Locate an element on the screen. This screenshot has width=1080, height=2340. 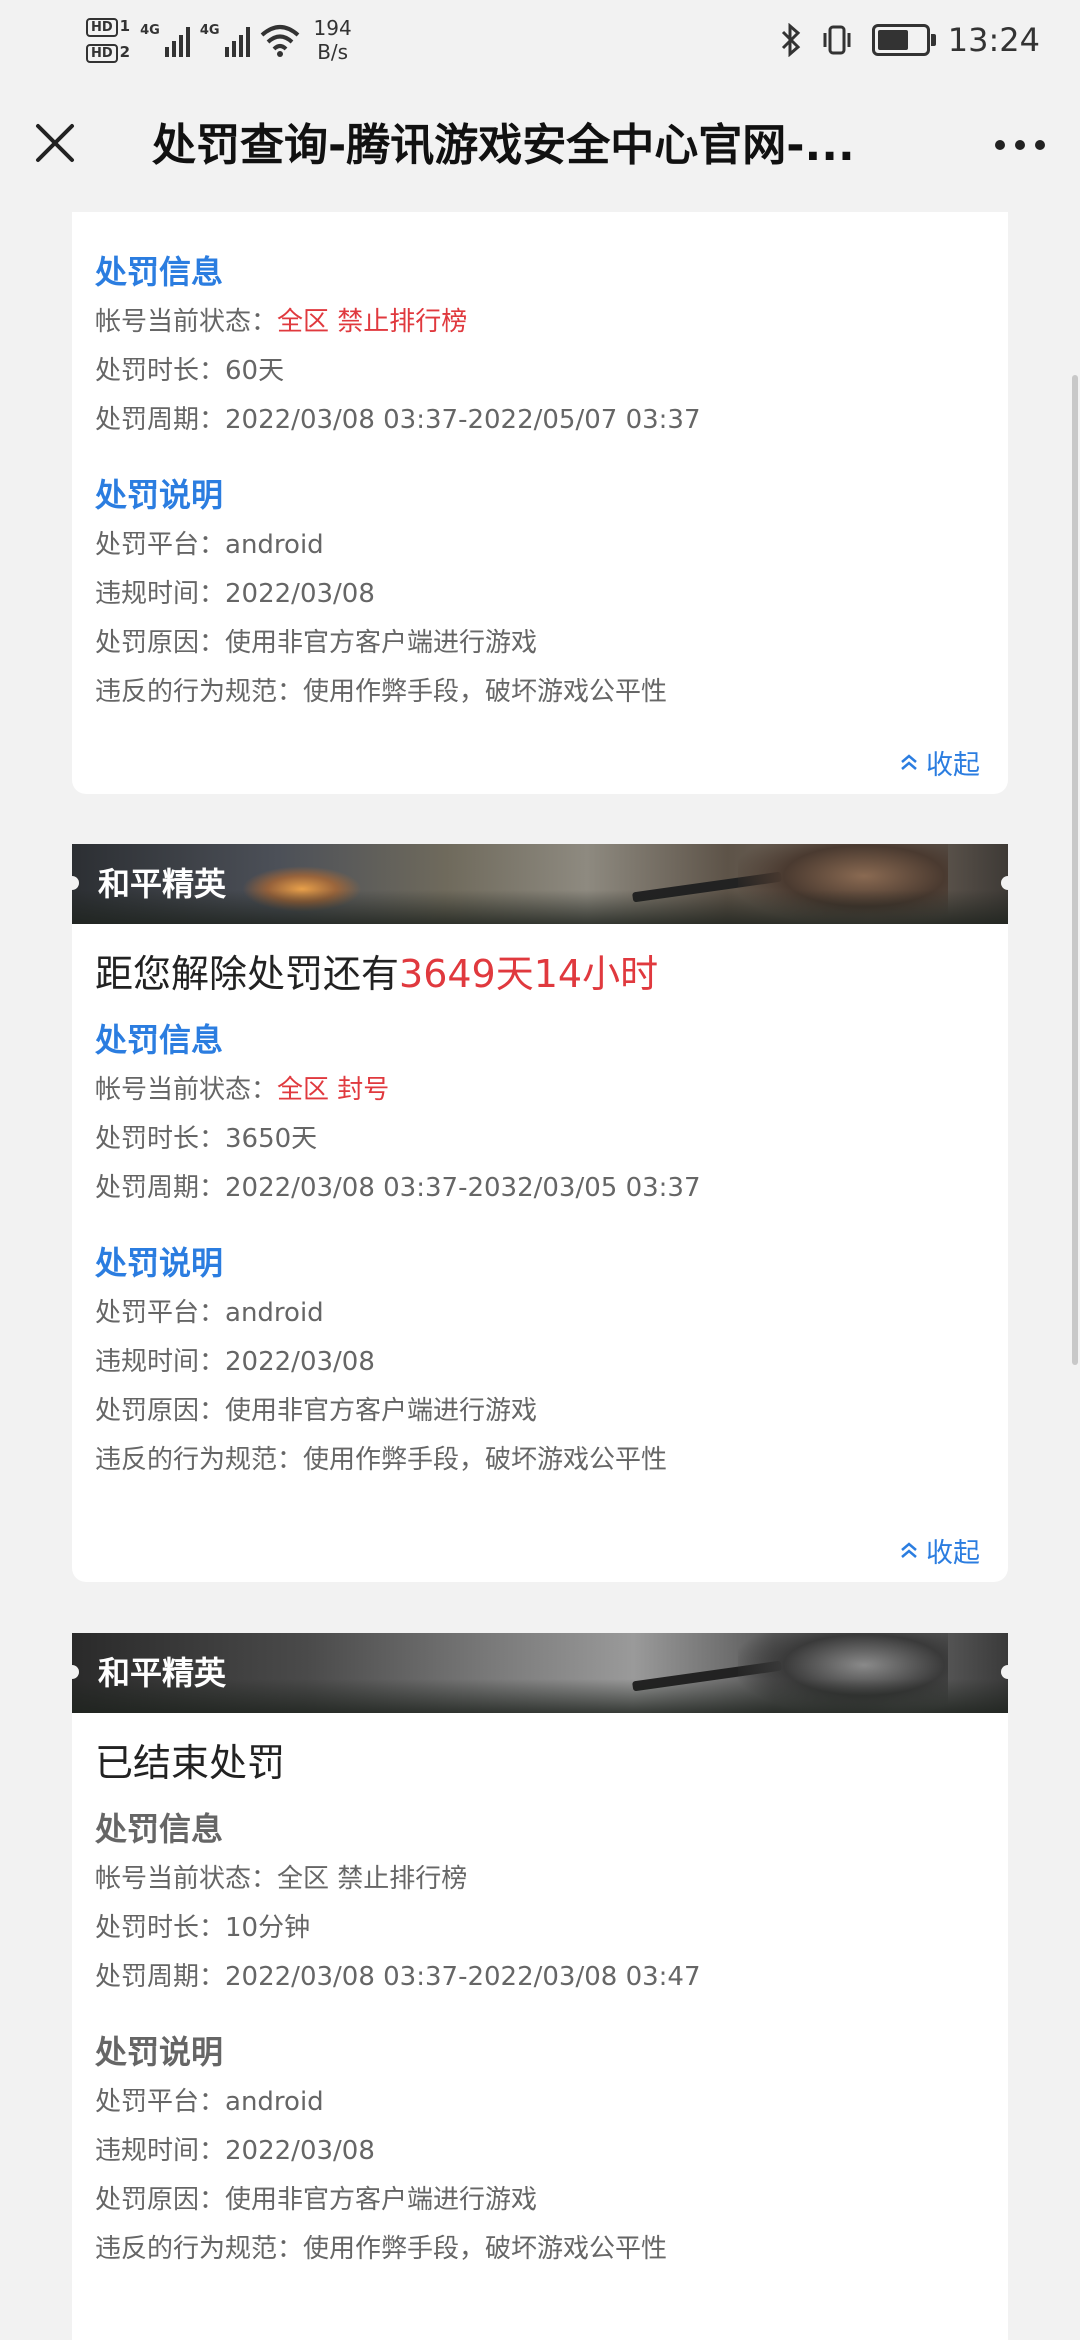
status-bar-left: HD 1 HD 2 4G 4G 194 B/s is located at coordinates (219, 40).